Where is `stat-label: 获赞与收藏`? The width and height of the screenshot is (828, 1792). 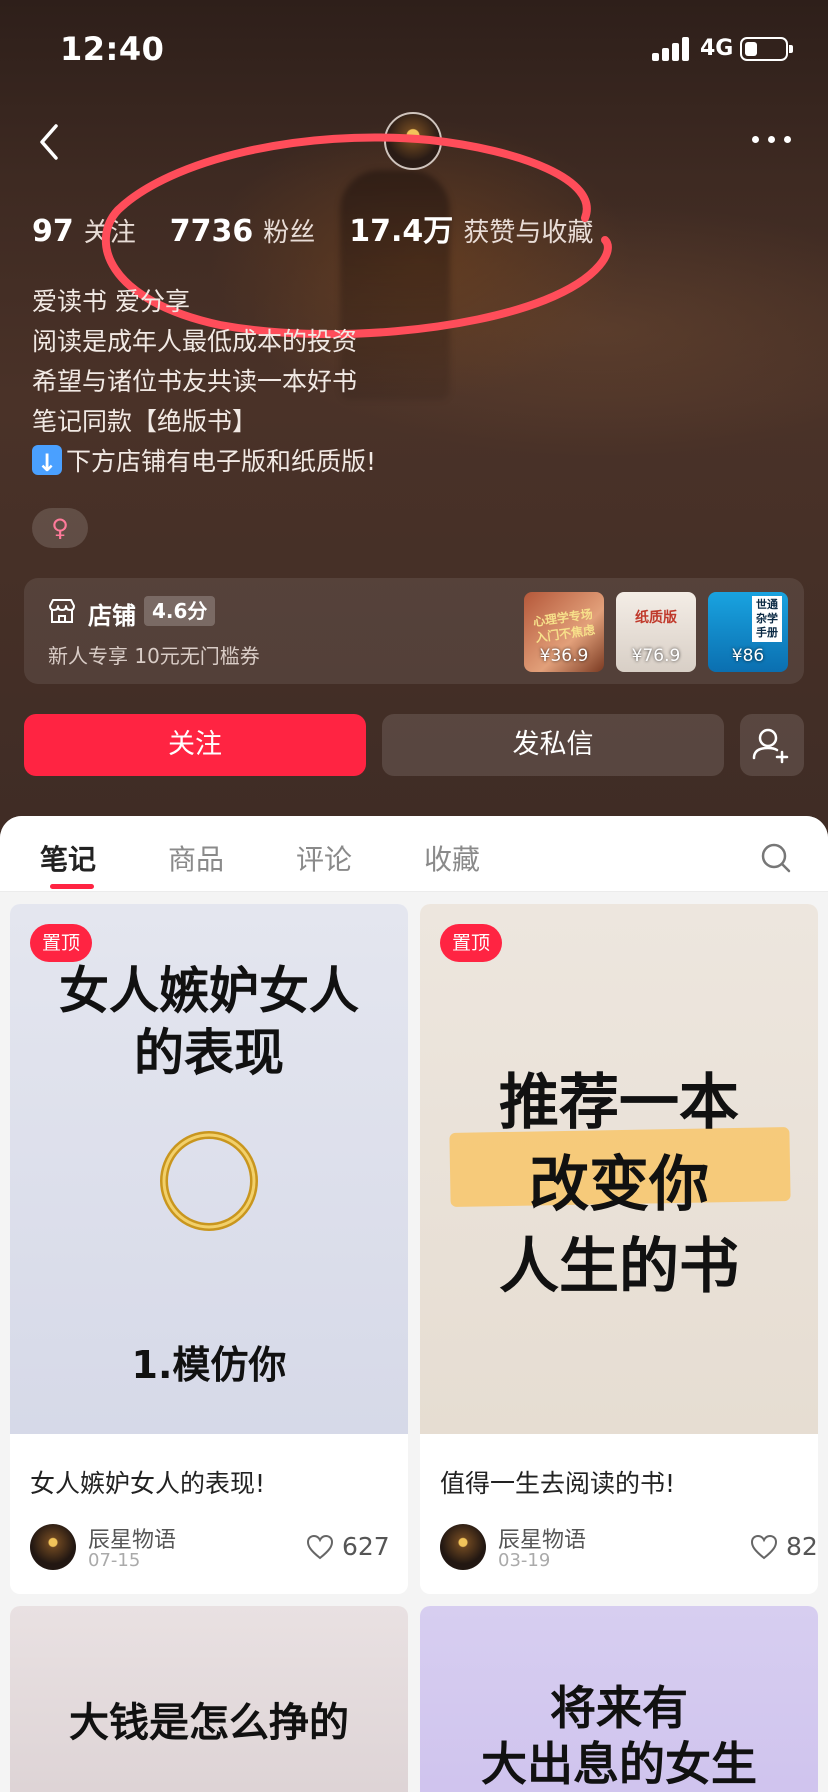
stat-label: 获赞与收藏 is located at coordinates (528, 233).